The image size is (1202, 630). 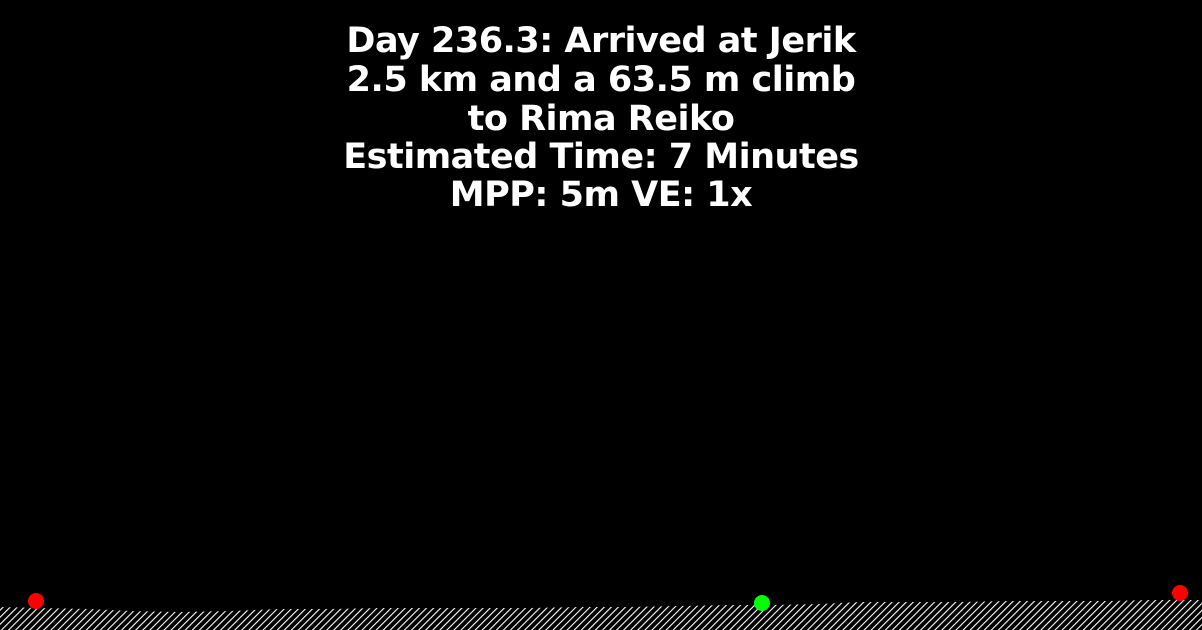 I want to click on route-estimate: Estimated Time: 7 Minutes, so click(x=601, y=157).